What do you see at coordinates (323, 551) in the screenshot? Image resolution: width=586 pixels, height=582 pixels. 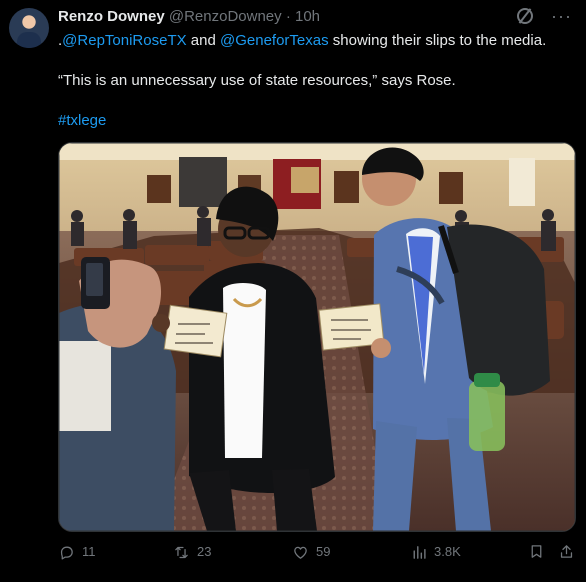 I see `like-count: 59` at bounding box center [323, 551].